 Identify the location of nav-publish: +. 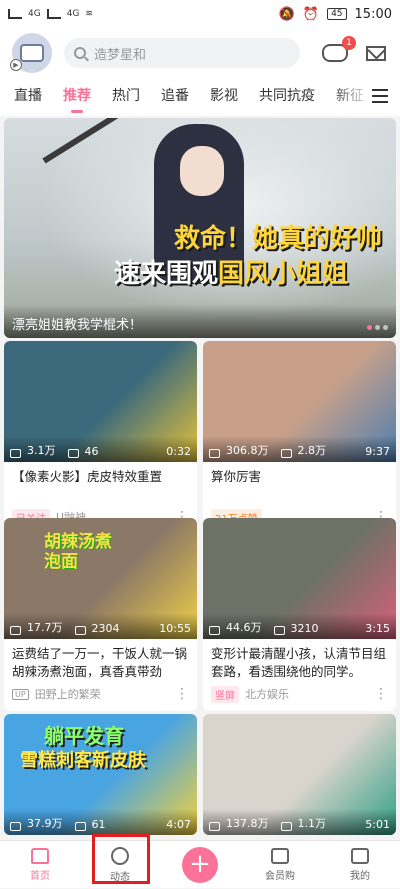
(200, 865).